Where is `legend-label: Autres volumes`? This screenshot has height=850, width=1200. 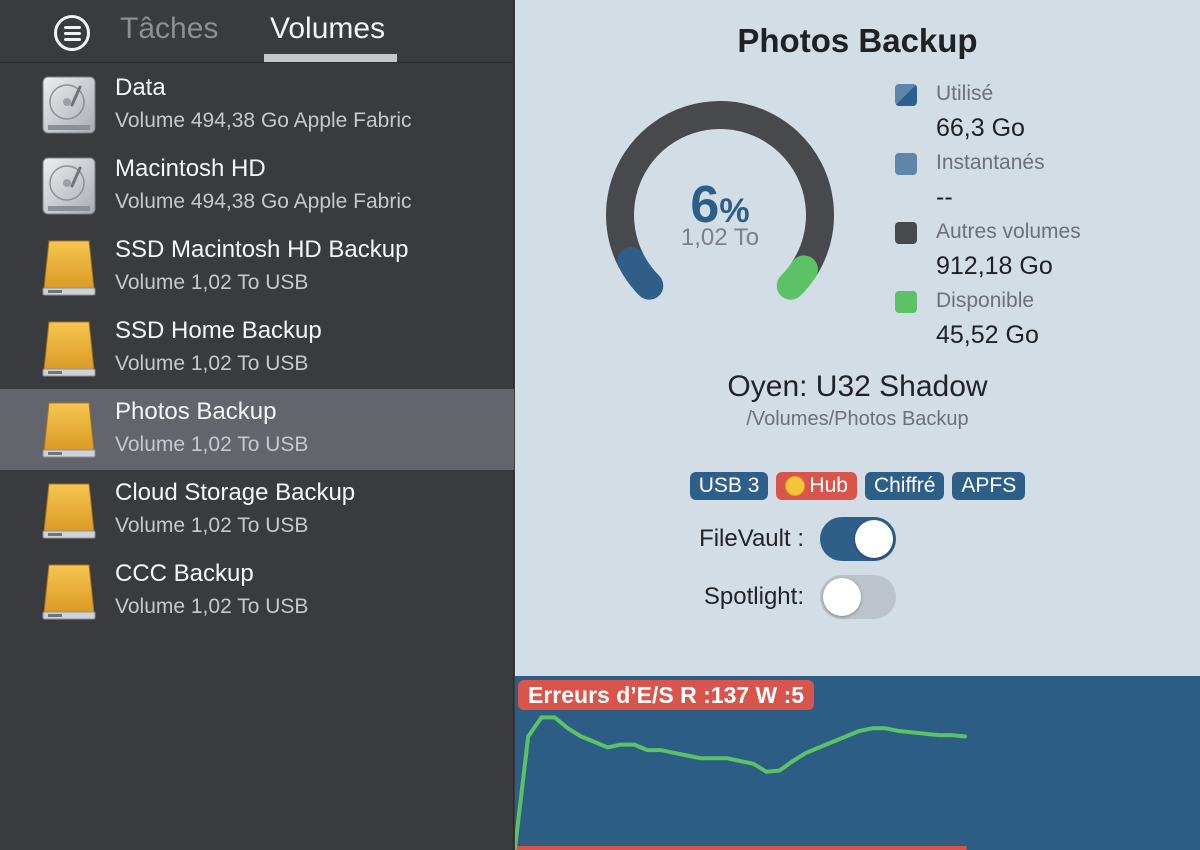
legend-label: Autres volumes is located at coordinates (1008, 231).